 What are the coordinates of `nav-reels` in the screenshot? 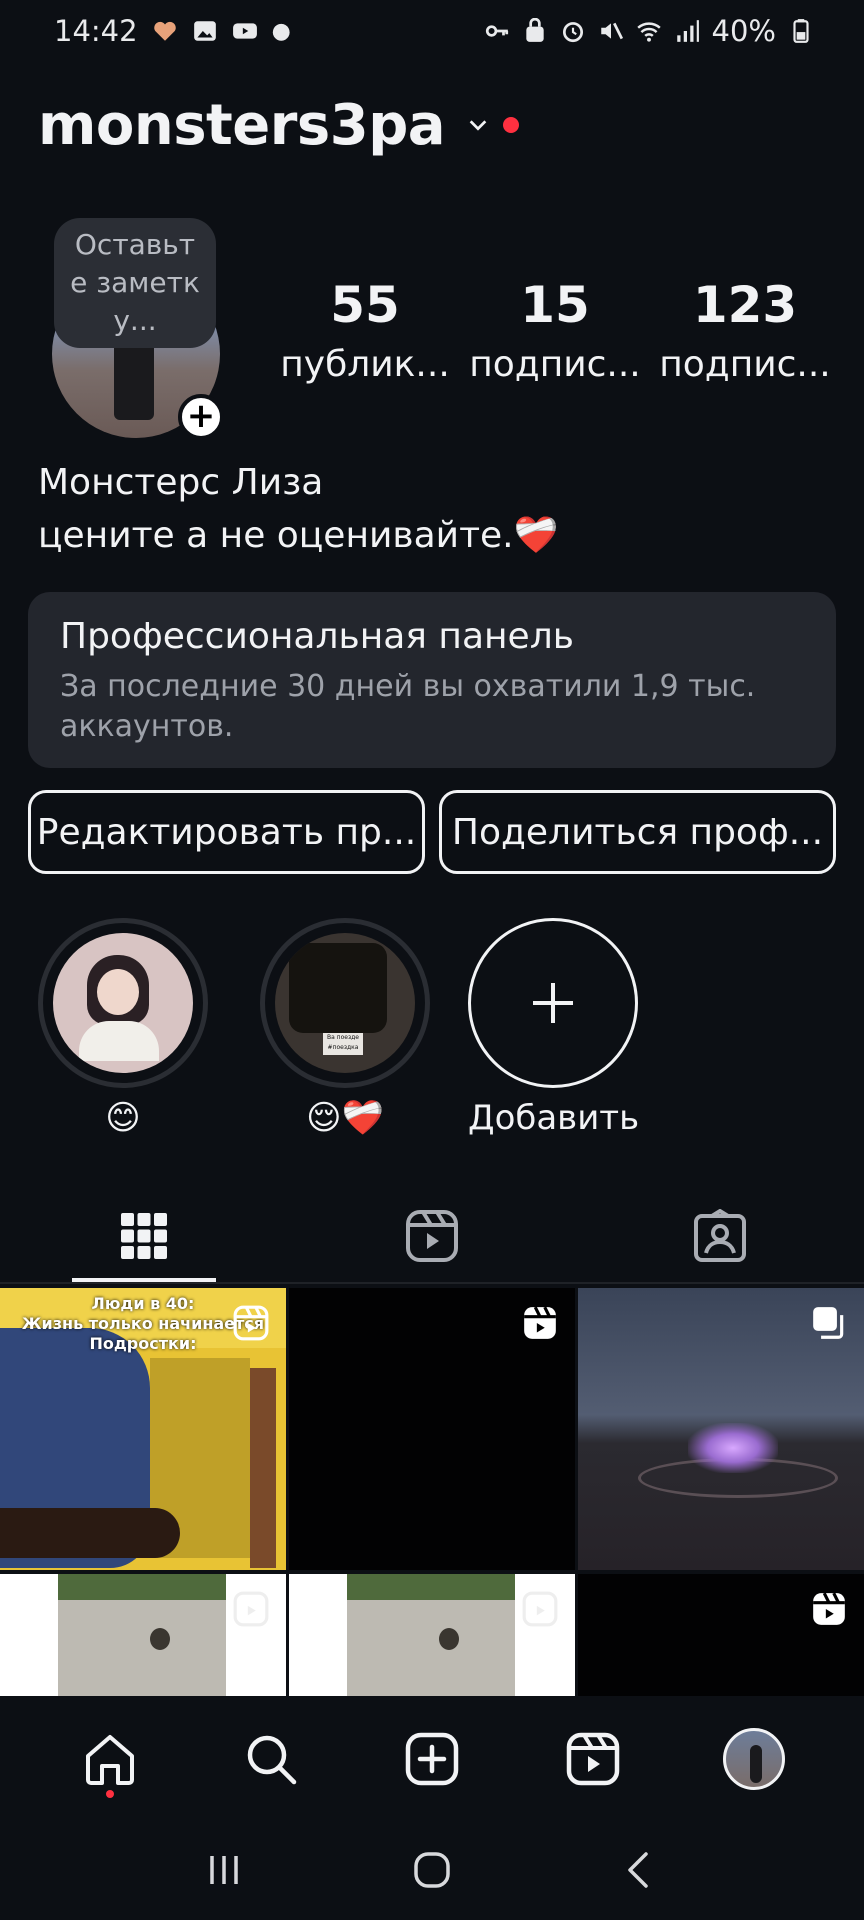 It's located at (593, 1759).